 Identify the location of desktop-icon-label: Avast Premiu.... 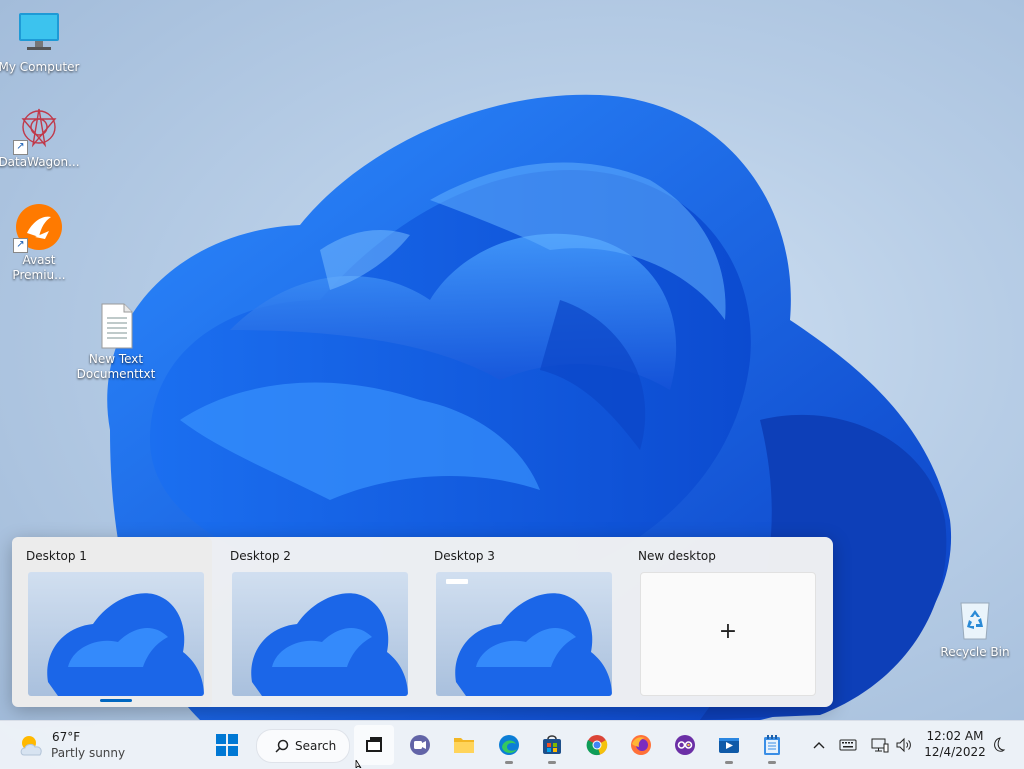
(39, 267).